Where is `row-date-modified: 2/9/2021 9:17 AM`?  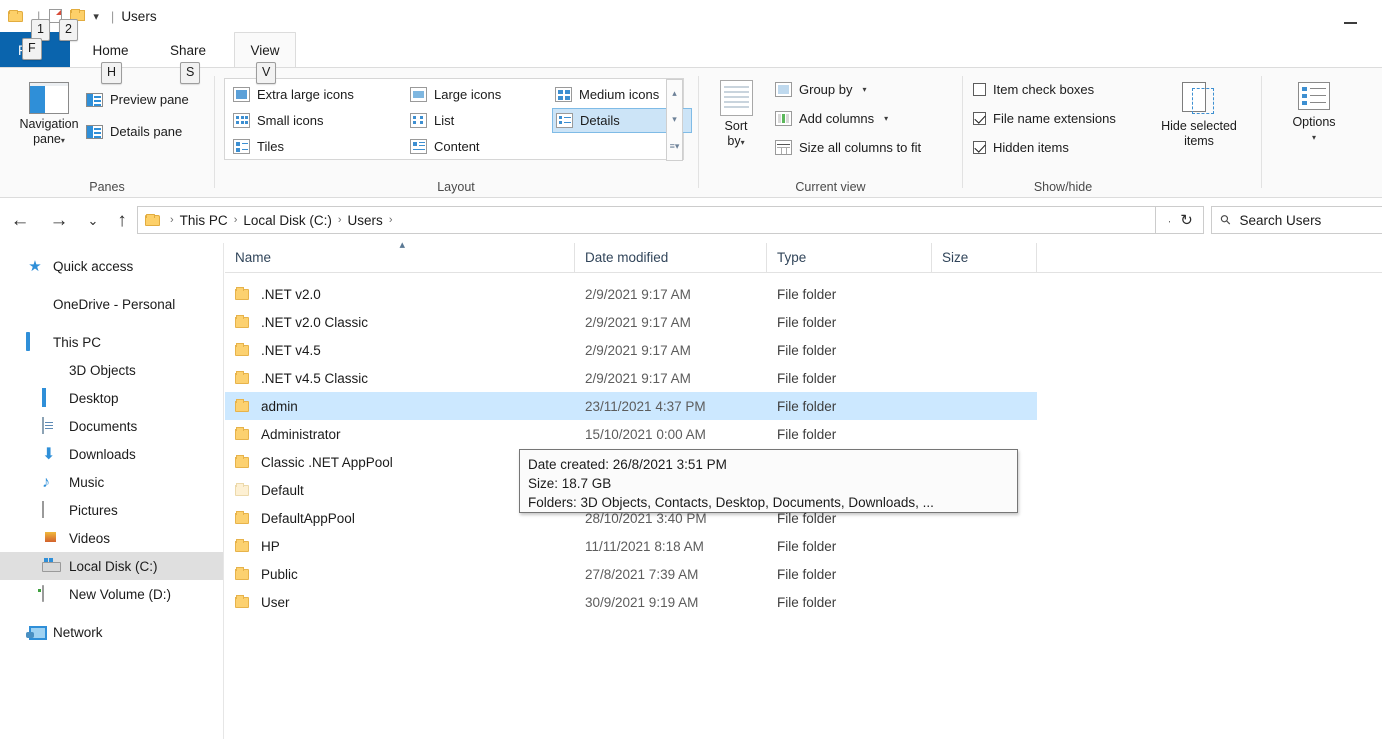
row-date-modified: 2/9/2021 9:17 AM is located at coordinates (638, 350).